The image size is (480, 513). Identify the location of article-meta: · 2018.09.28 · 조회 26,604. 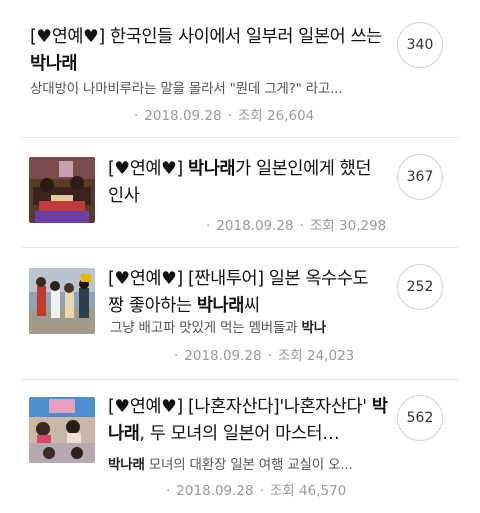
(221, 114).